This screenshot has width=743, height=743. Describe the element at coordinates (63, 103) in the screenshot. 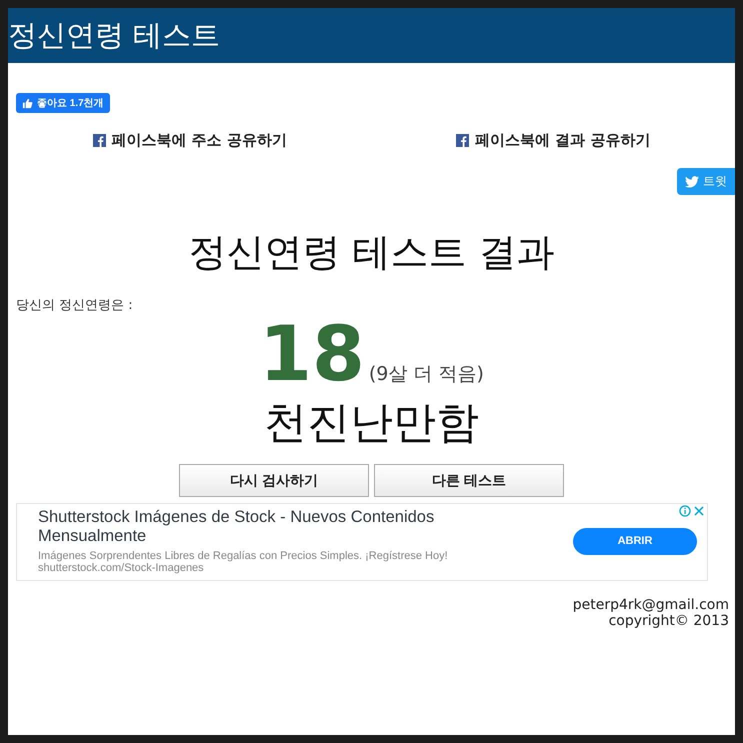

I see `like-button: 좋아요 1.7천개` at that location.